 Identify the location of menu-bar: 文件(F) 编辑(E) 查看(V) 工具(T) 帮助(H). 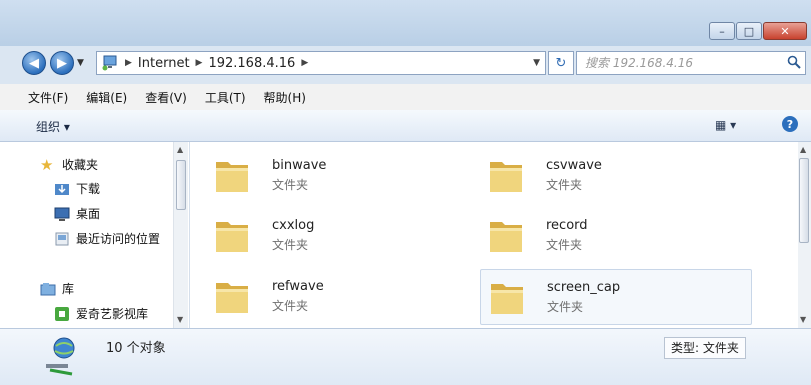
(405, 97).